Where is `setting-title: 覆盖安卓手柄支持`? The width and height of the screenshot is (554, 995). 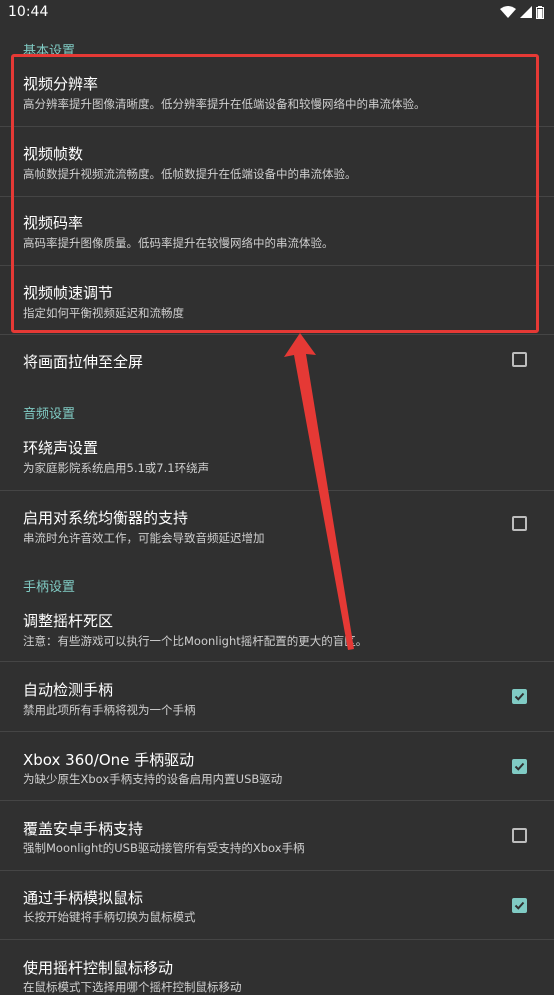
setting-title: 覆盖安卓手柄支持 is located at coordinates (83, 829).